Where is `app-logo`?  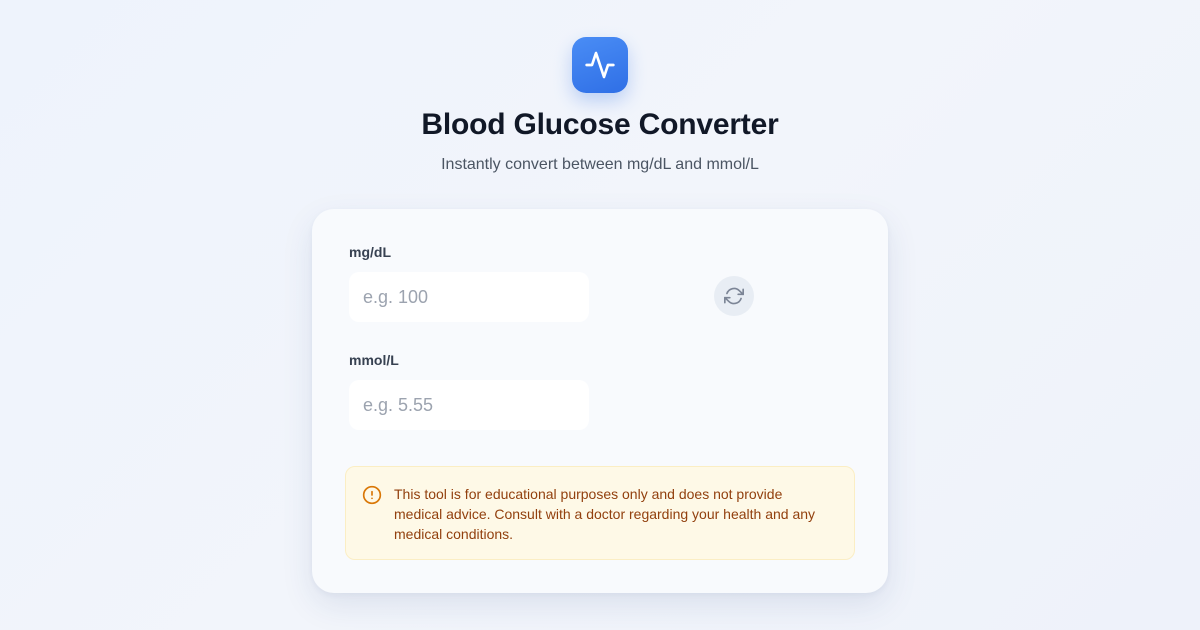 app-logo is located at coordinates (600, 65).